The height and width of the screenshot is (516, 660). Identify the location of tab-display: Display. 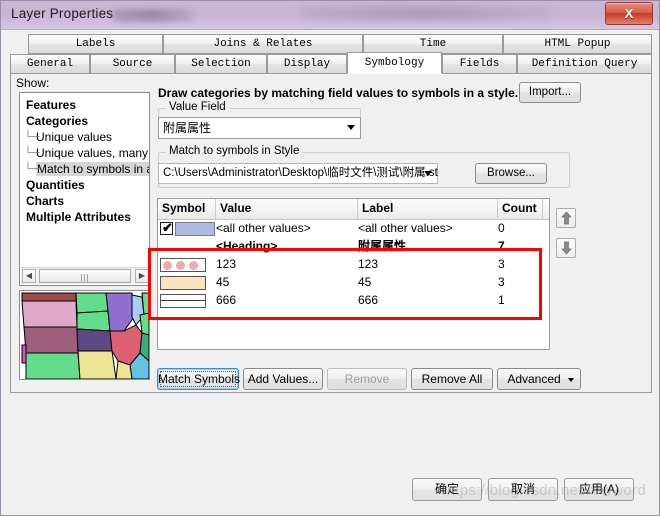
(307, 64).